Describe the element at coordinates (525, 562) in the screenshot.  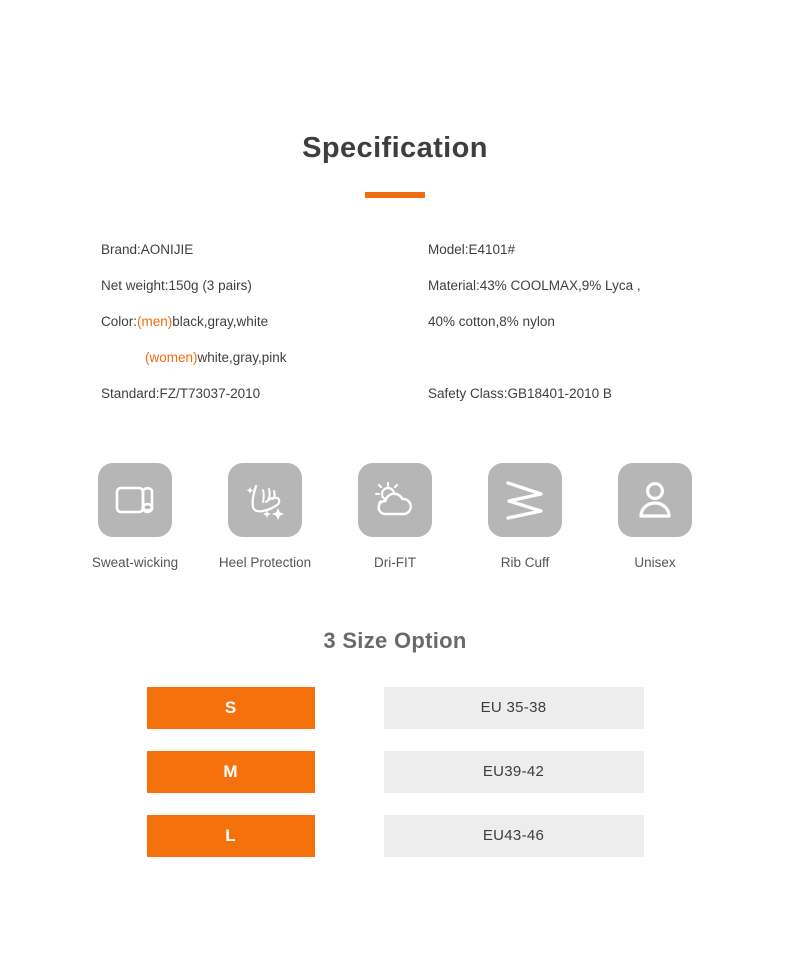
I see `feature-label: Rib Cuff` at that location.